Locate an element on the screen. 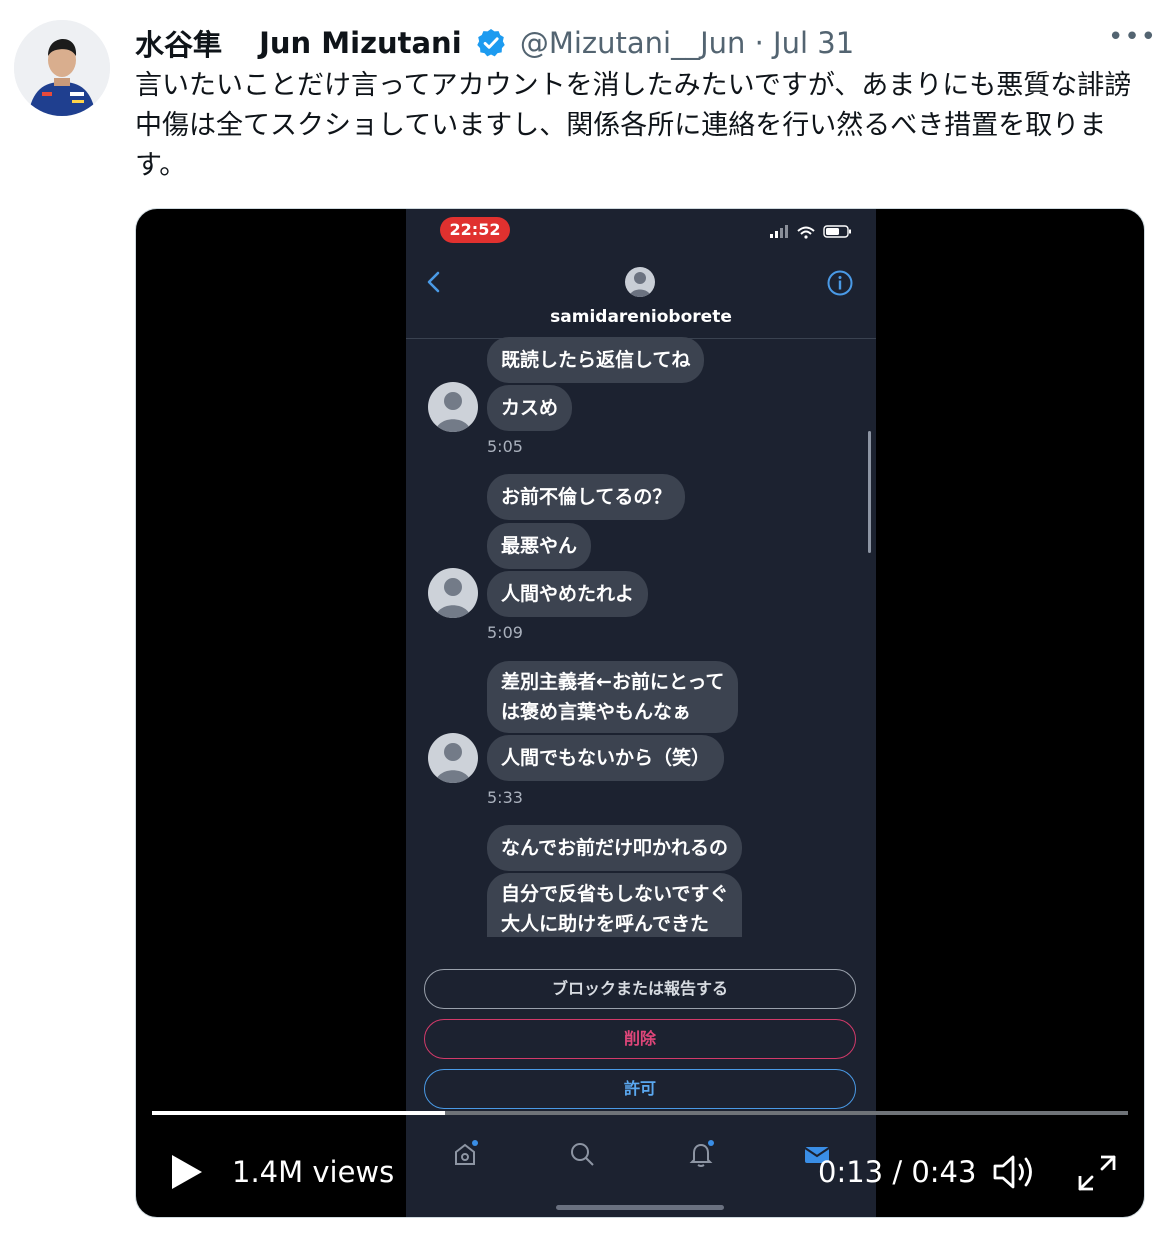 The width and height of the screenshot is (1166, 1236). message-bubble: 人間やめたれよ is located at coordinates (568, 594).